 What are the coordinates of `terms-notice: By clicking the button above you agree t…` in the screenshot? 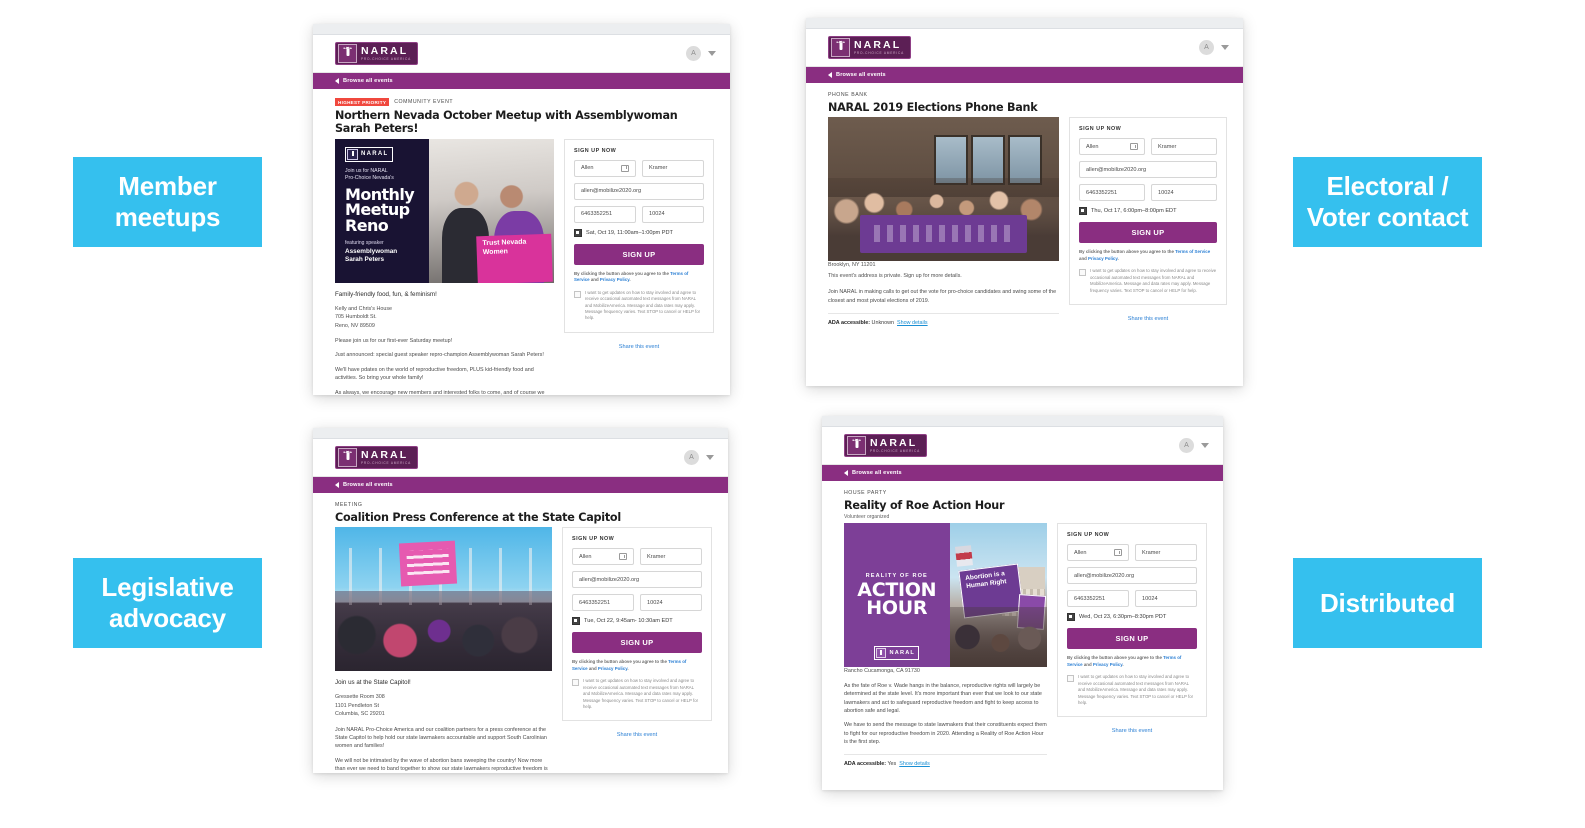 It's located at (637, 665).